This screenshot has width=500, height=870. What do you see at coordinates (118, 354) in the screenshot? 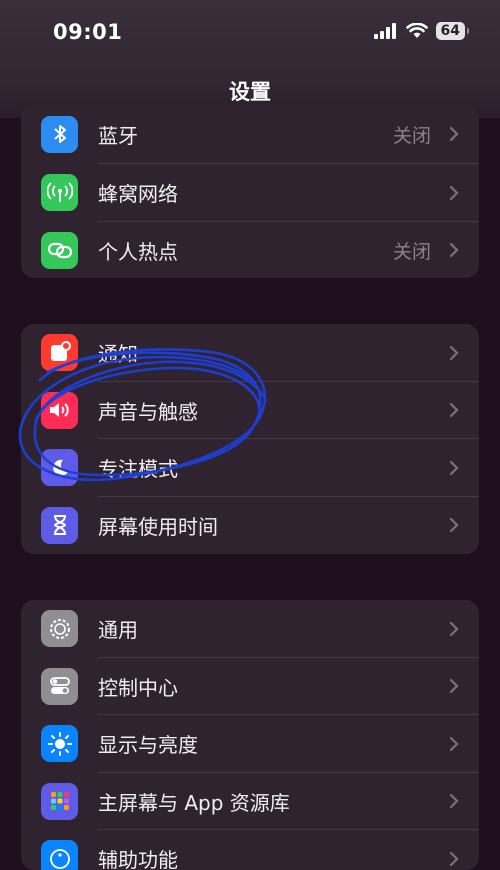
I see `settings-row-label: 通知` at bounding box center [118, 354].